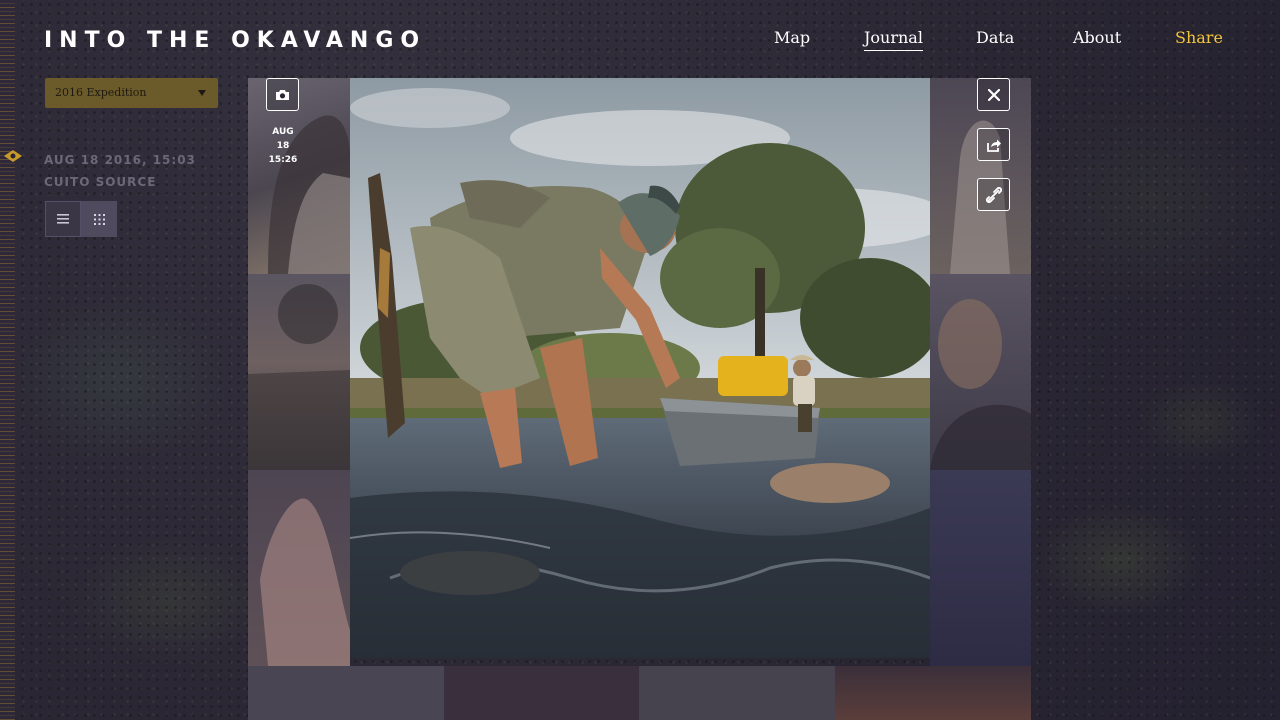 The image size is (1280, 720). Describe the element at coordinates (283, 139) in the screenshot. I see `photo-date-day: AUG 18` at that location.